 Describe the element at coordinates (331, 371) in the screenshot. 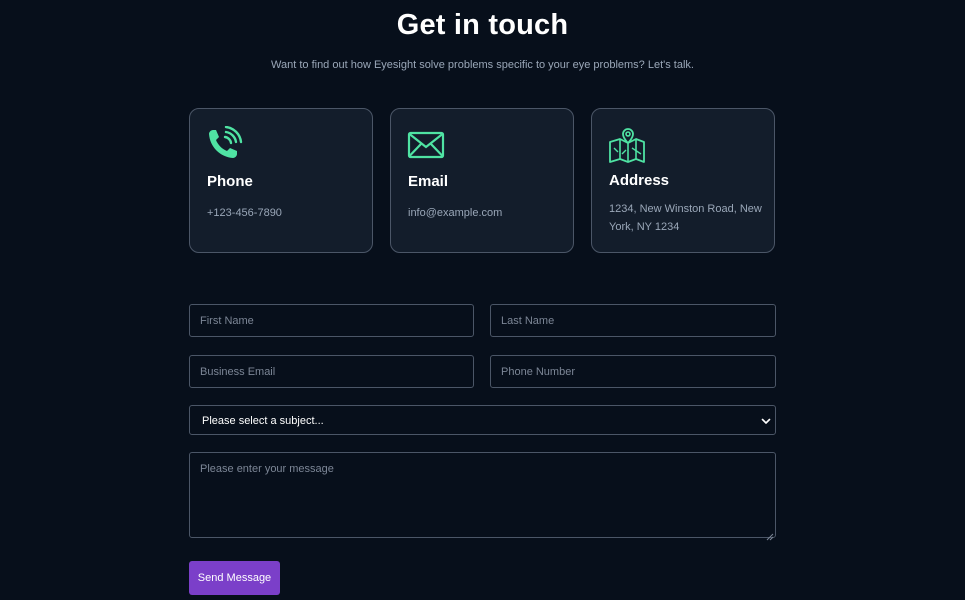

I see `business-email-input` at that location.